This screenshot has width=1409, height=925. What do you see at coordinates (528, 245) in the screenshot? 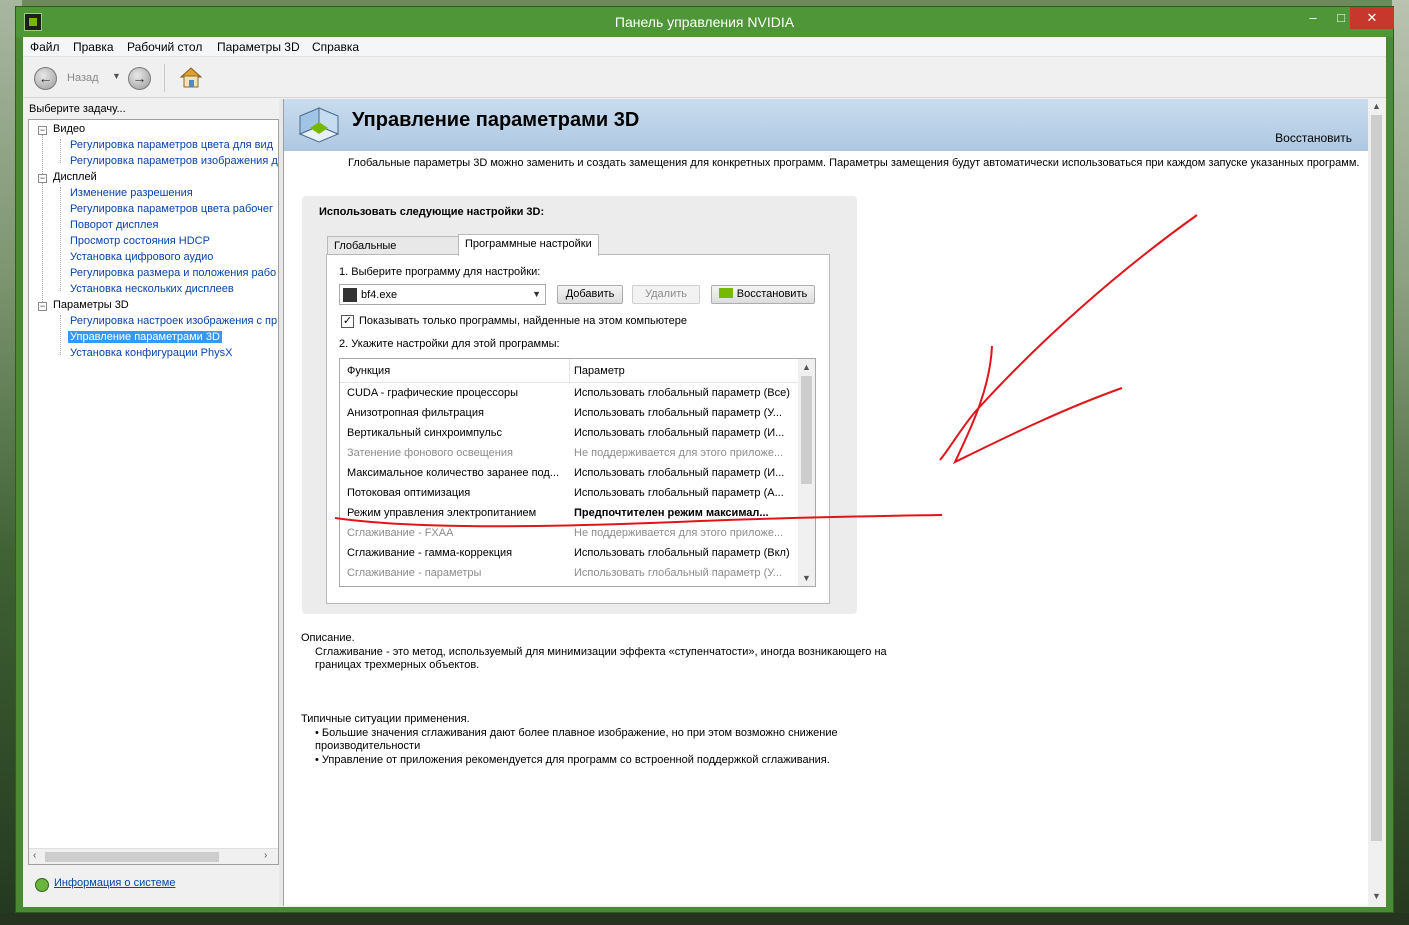
I see `tab-program-settings: Программные настройки` at bounding box center [528, 245].